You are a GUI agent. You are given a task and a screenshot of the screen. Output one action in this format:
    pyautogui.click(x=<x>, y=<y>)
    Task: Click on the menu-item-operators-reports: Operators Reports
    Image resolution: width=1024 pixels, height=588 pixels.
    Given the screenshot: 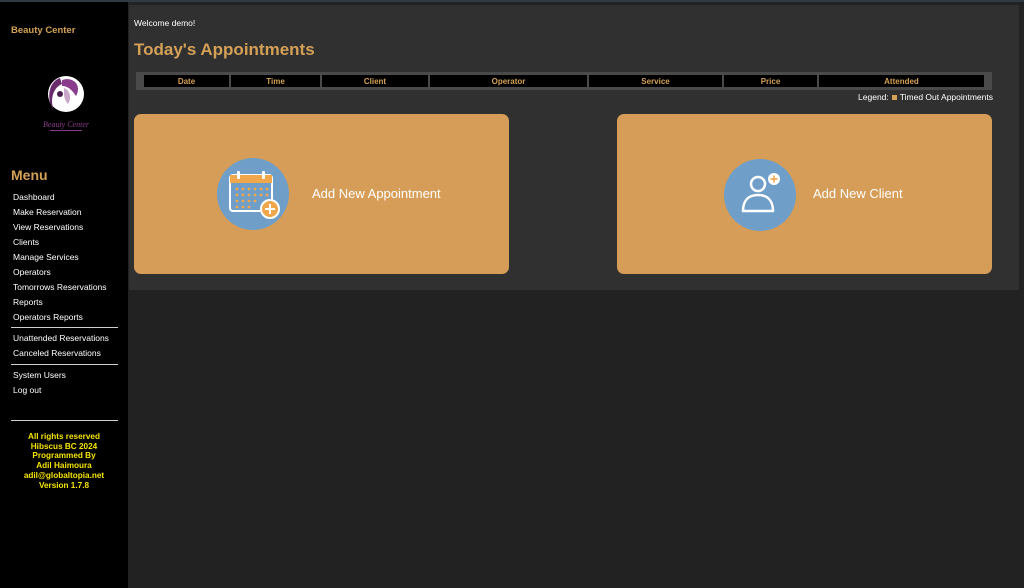 What is the action you would take?
    pyautogui.click(x=48, y=317)
    